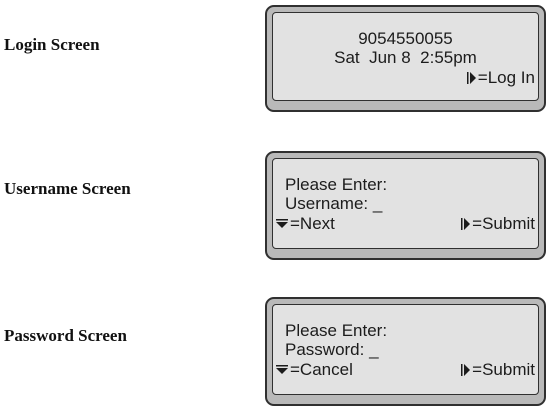  Describe the element at coordinates (65, 335) in the screenshot. I see `password-screen-label: Password Screen` at that location.